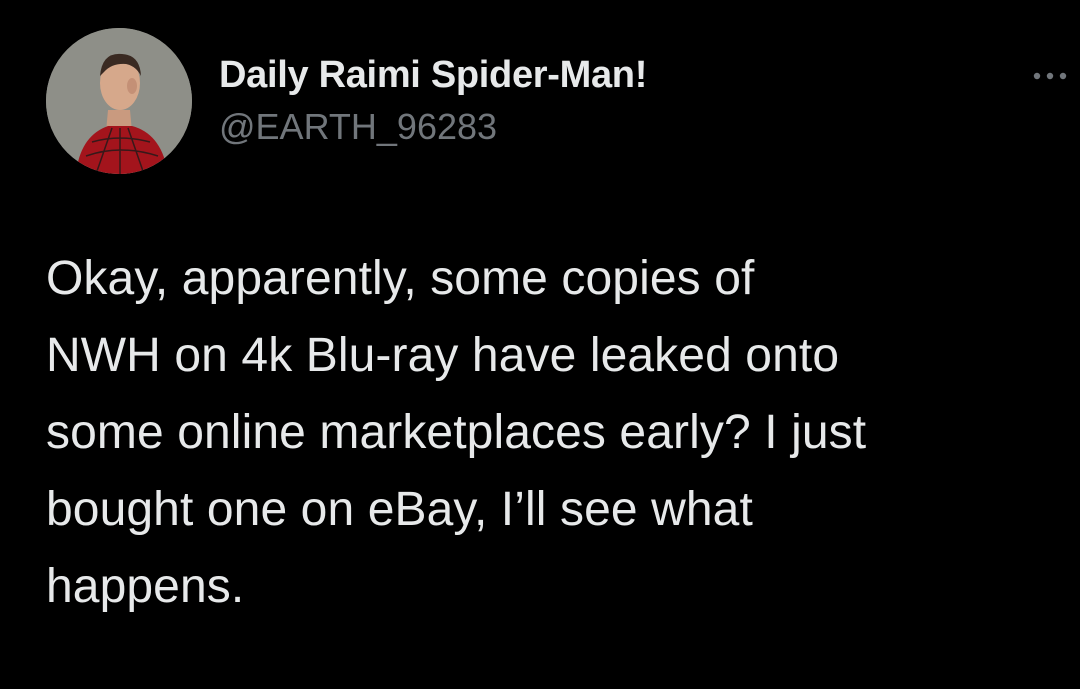  Describe the element at coordinates (358, 127) in the screenshot. I see `author-handle: @EARTH_96283` at that location.